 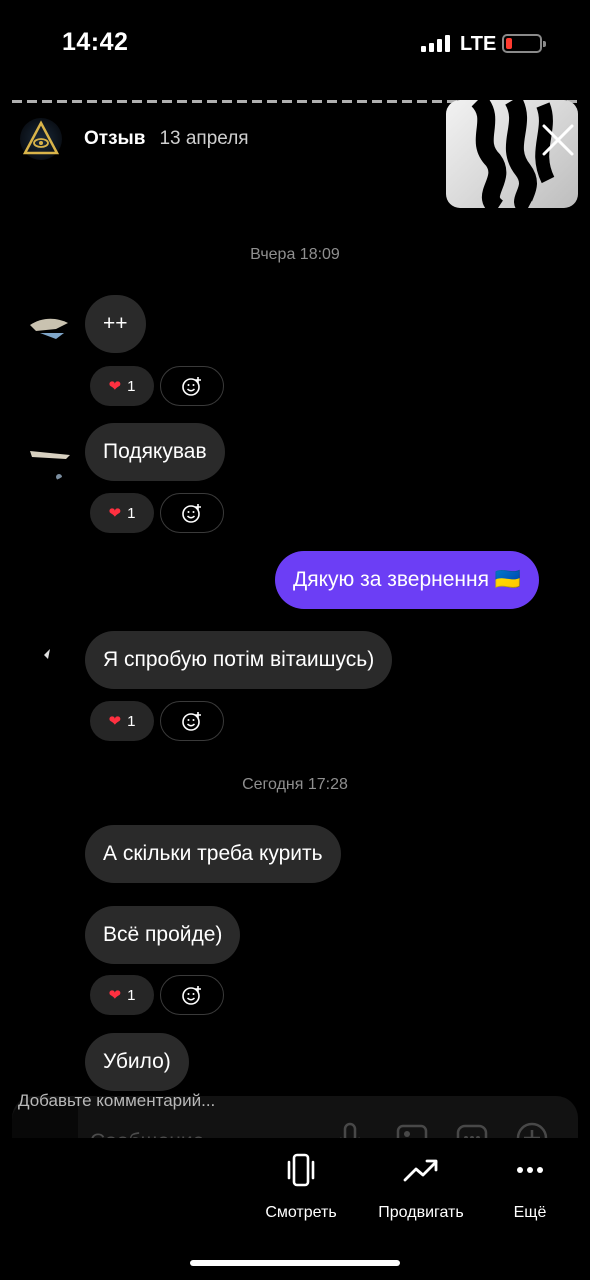 What do you see at coordinates (435, 43) in the screenshot?
I see `signal-icon` at bounding box center [435, 43].